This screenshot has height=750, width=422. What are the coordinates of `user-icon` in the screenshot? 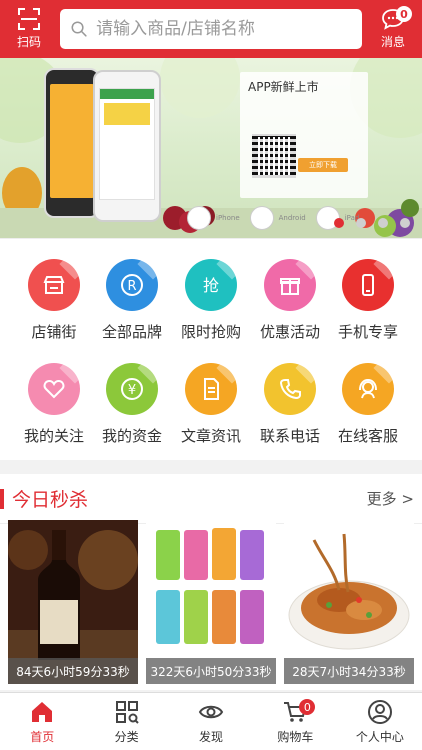 It's located at (379, 711).